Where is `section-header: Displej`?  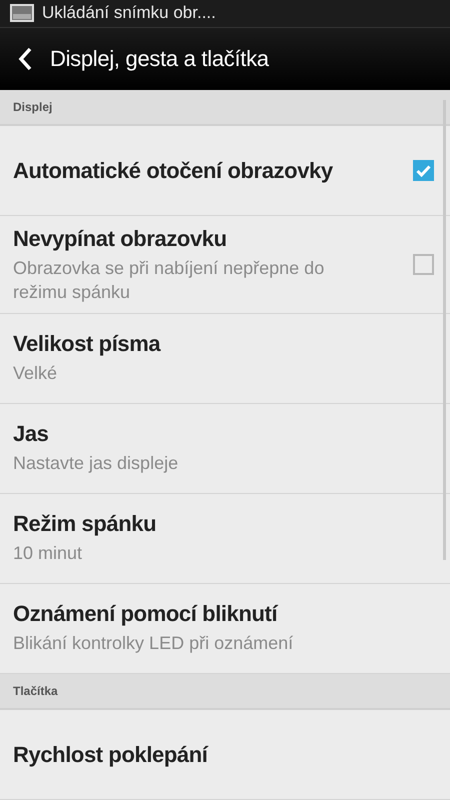
section-header: Displej is located at coordinates (225, 108).